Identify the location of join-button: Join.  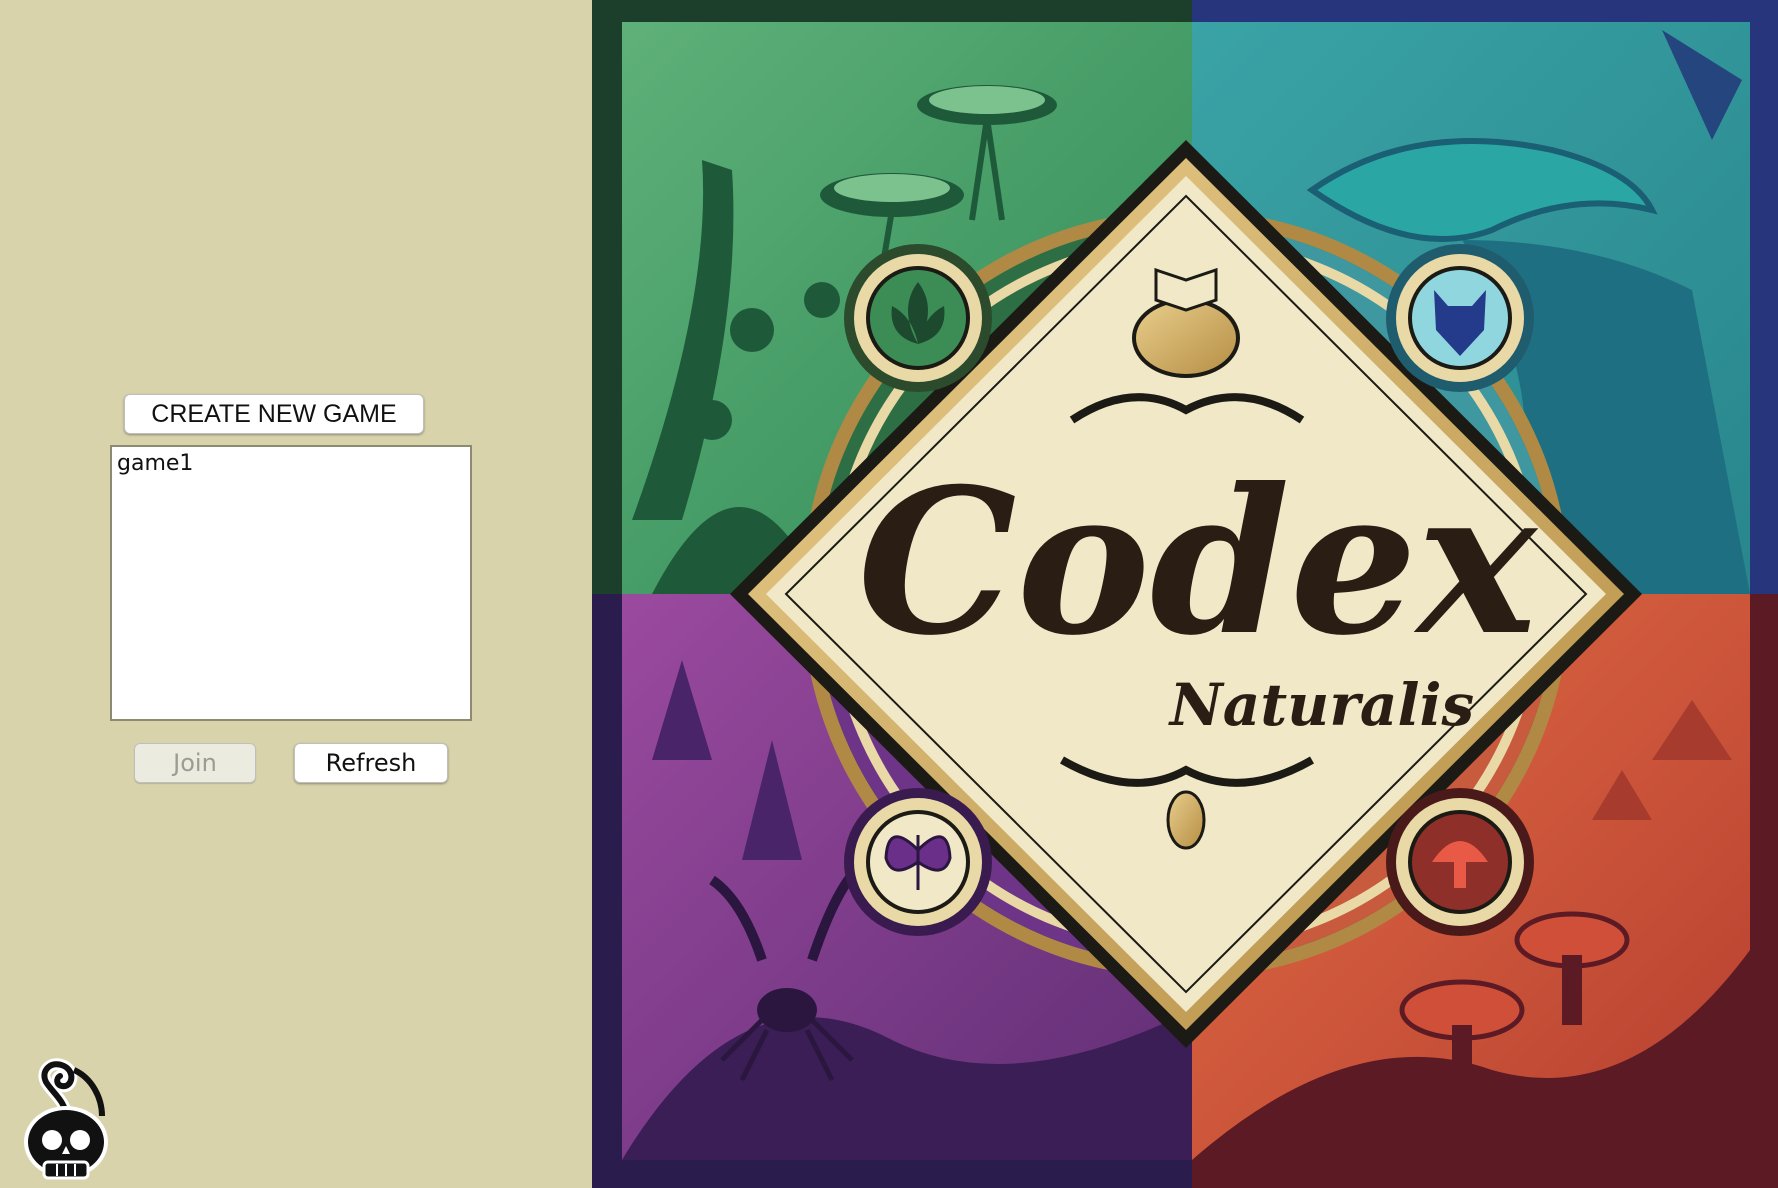
(195, 763).